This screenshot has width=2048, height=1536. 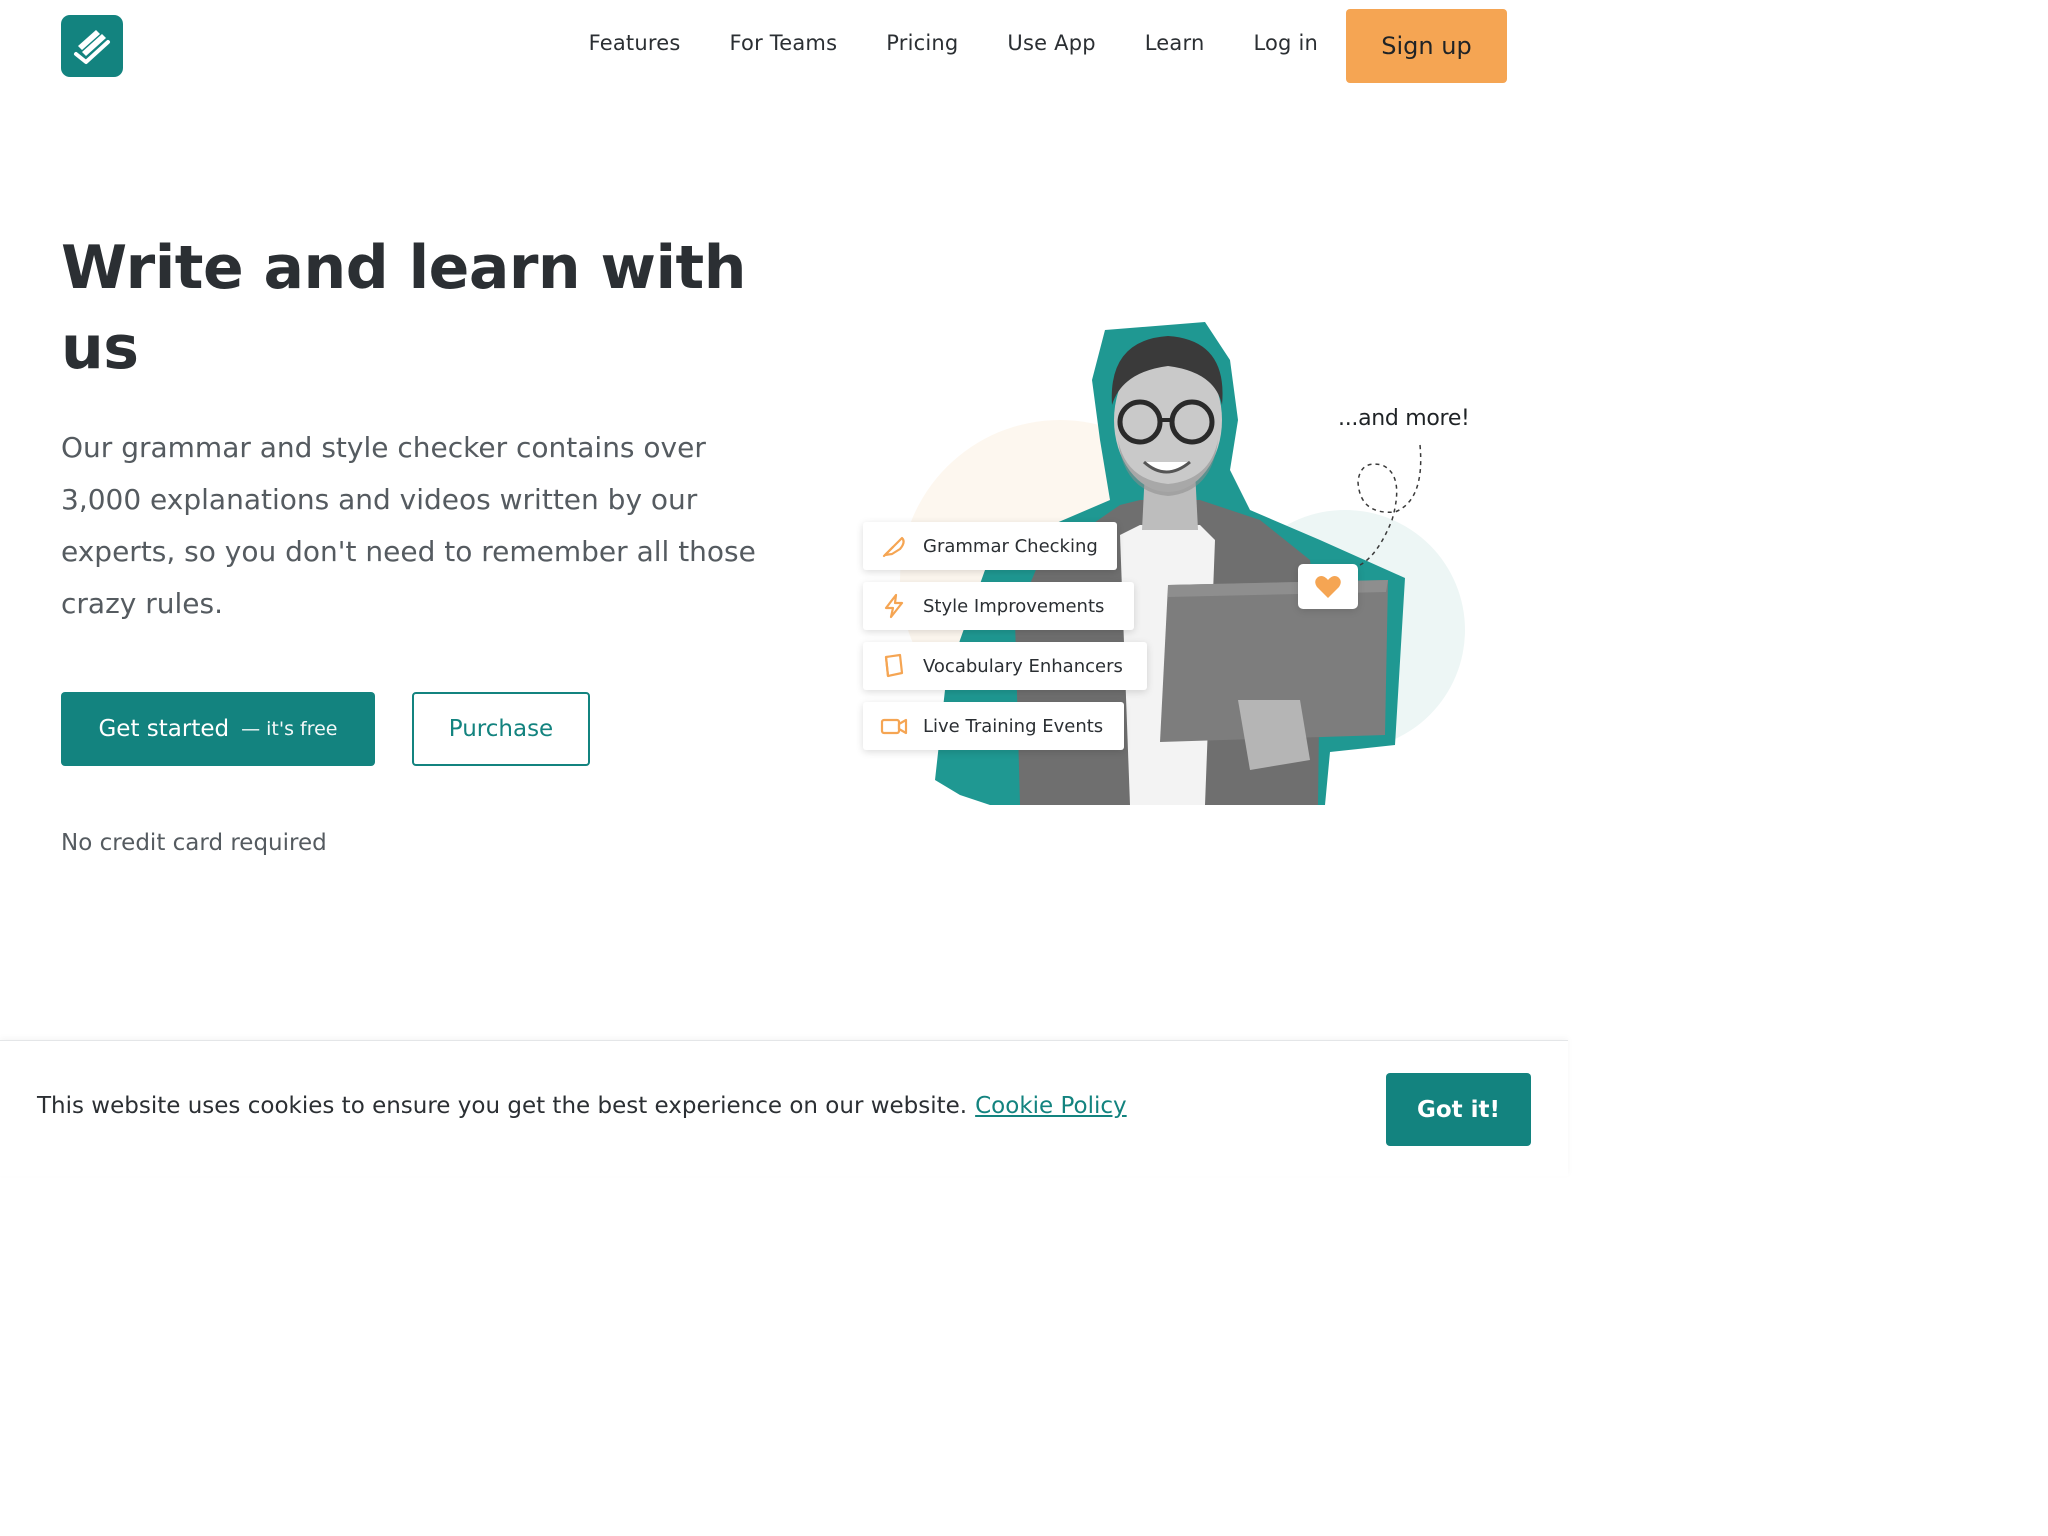 What do you see at coordinates (1013, 726) in the screenshot?
I see `feature-label: Live Training Events` at bounding box center [1013, 726].